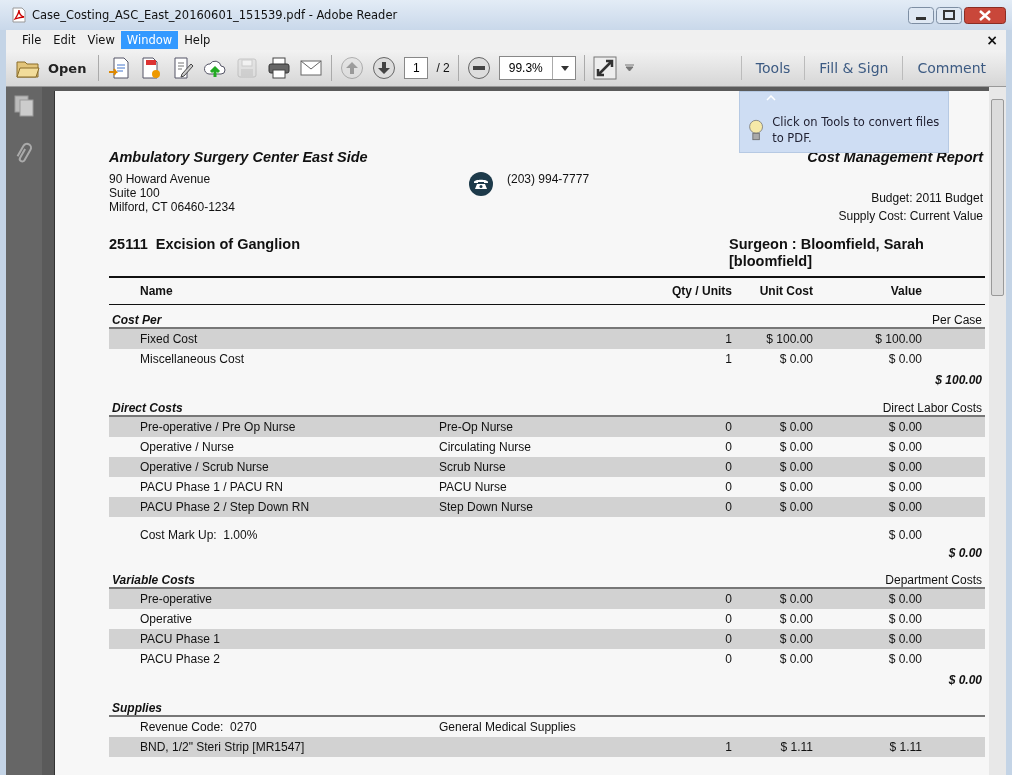 This screenshot has width=1012, height=775. What do you see at coordinates (137, 320) in the screenshot?
I see `section-title: Cost Per` at bounding box center [137, 320].